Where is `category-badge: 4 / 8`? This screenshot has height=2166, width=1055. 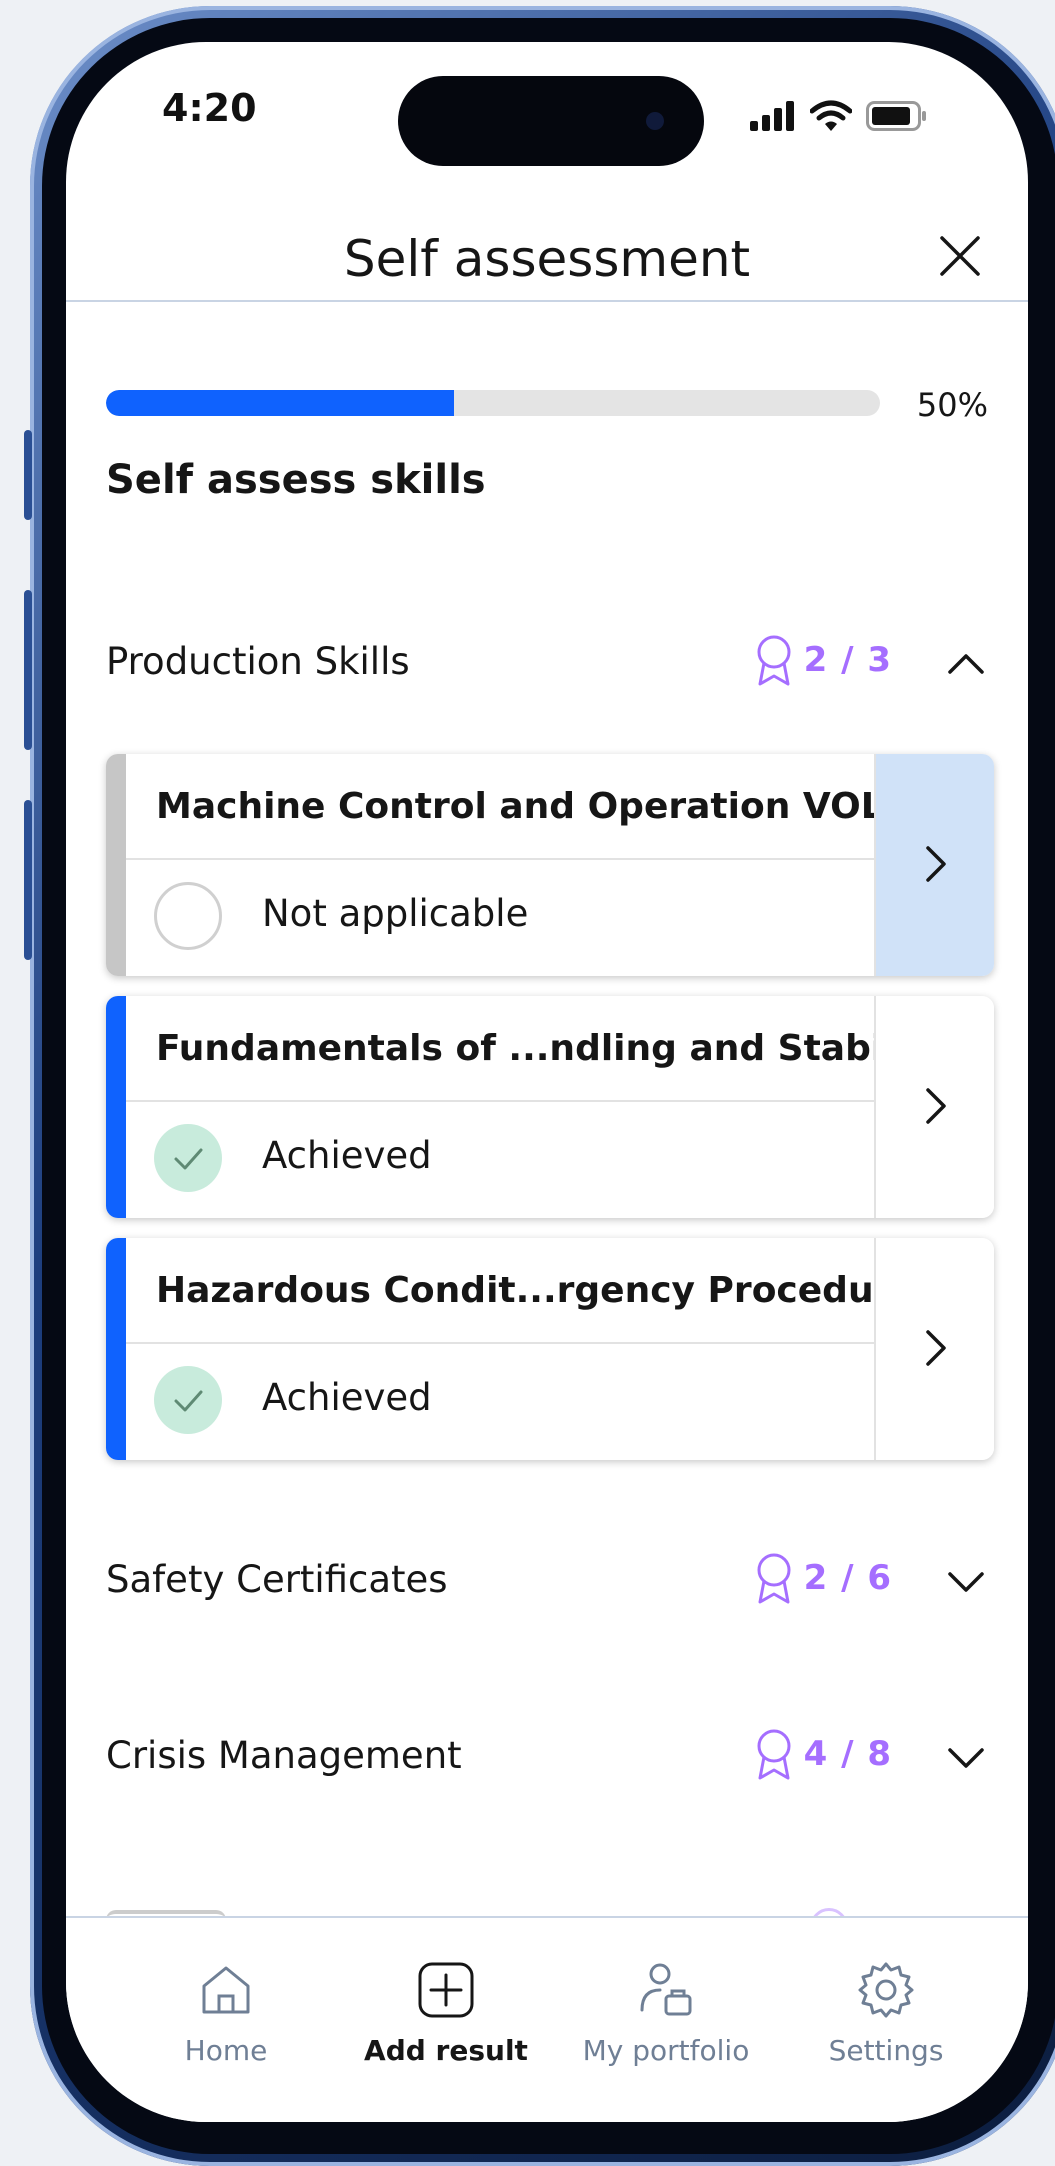 category-badge: 4 / 8 is located at coordinates (824, 1754).